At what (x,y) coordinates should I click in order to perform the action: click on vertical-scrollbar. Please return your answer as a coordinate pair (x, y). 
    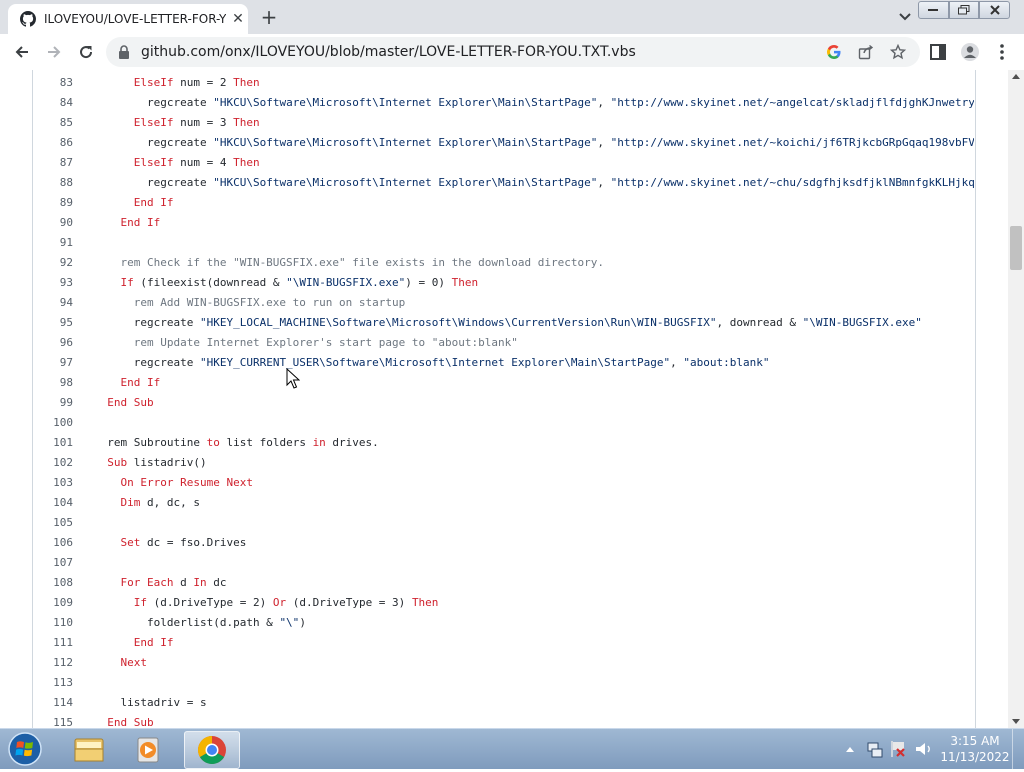
    Looking at the image, I should click on (1016, 399).